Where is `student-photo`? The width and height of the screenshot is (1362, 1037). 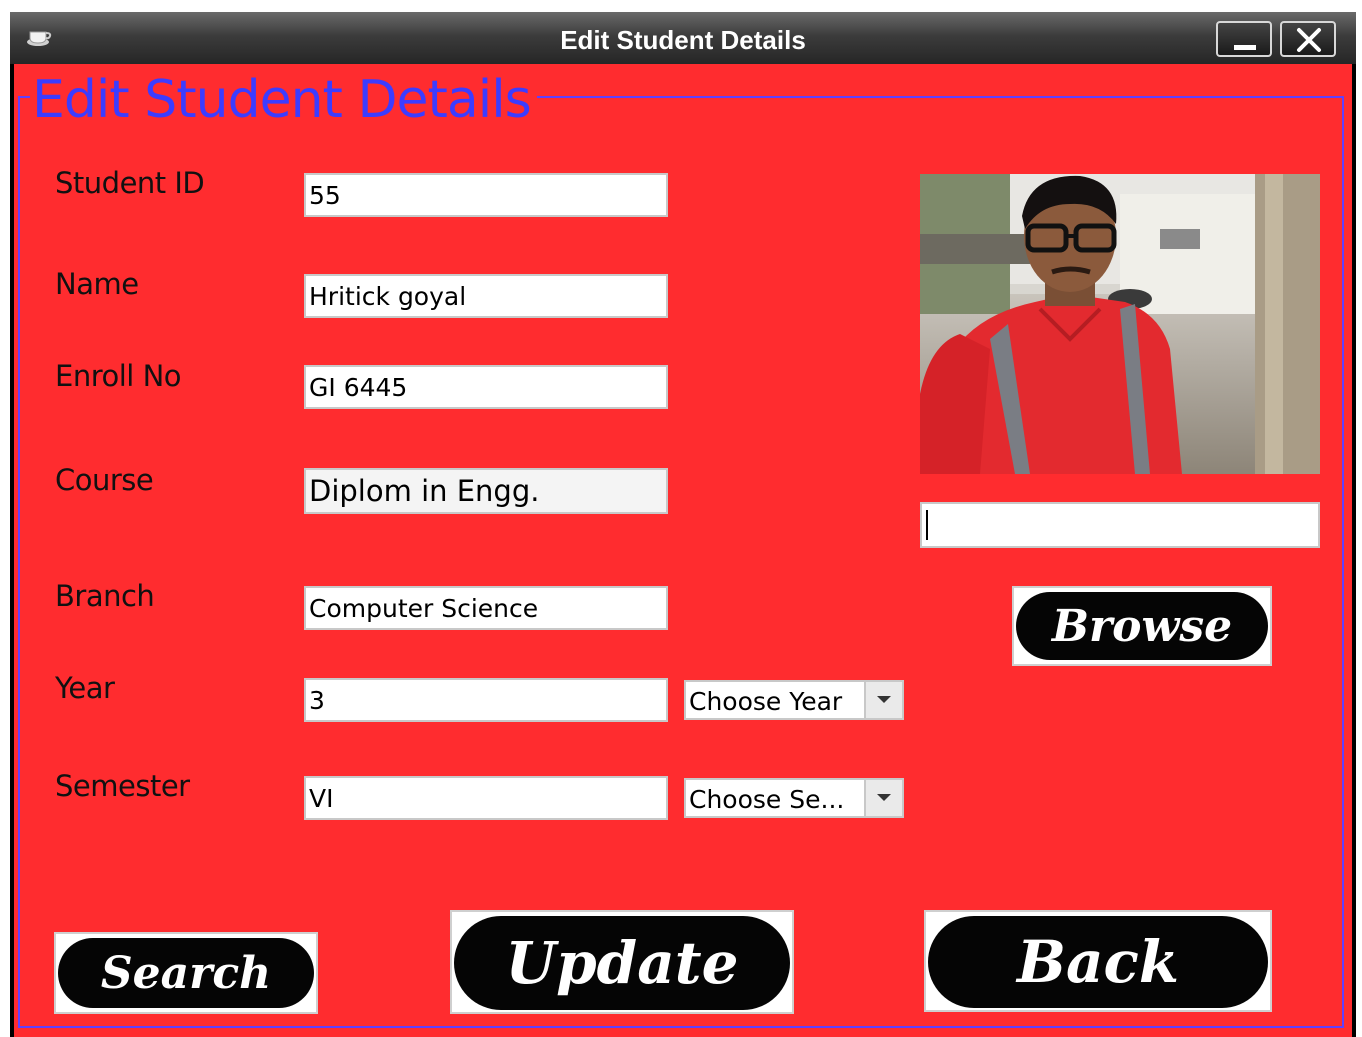
student-photo is located at coordinates (1120, 324).